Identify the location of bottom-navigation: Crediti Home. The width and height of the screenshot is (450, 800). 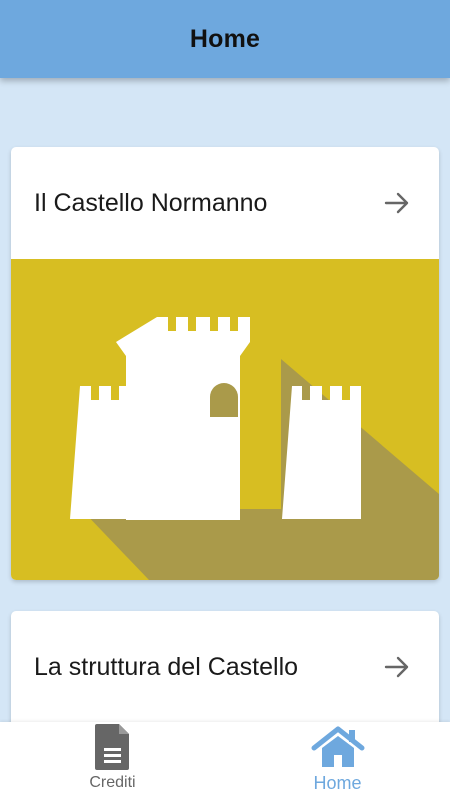
(225, 761).